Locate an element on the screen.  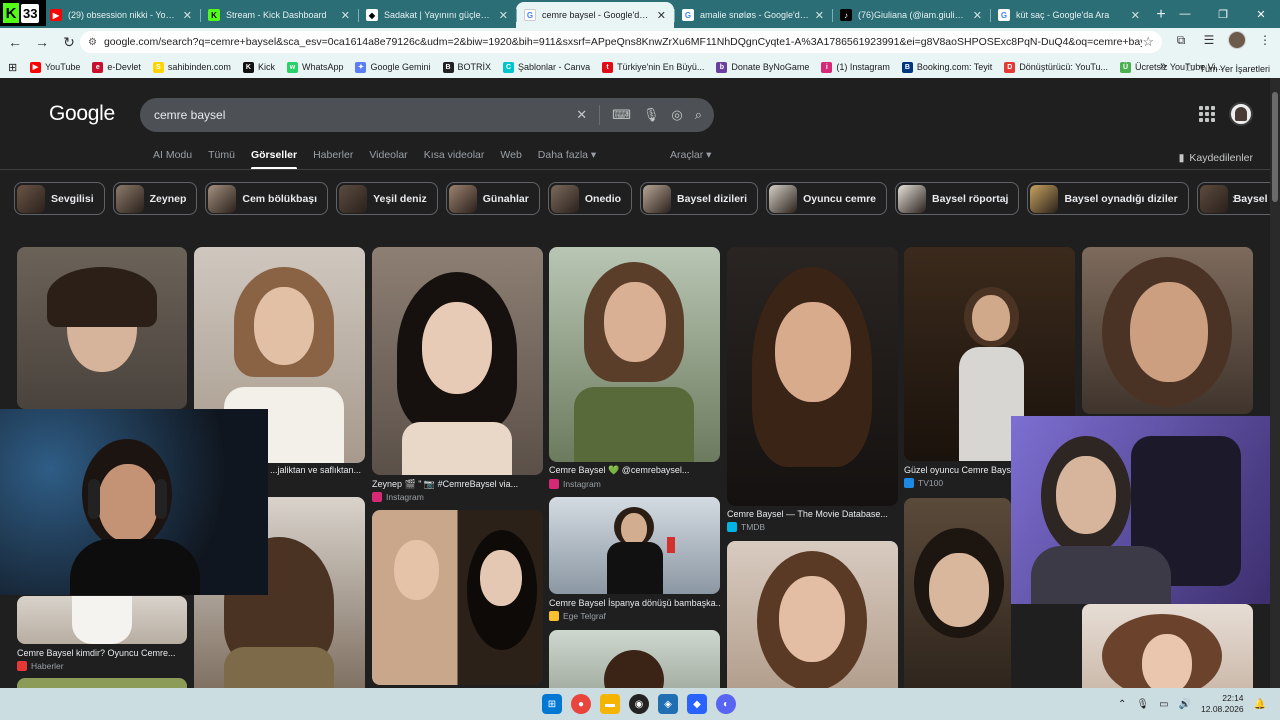
search-box: cemre baysel ✕ ⌨ 🎙 ◎ ⌕ is located at coordinates (427, 115).